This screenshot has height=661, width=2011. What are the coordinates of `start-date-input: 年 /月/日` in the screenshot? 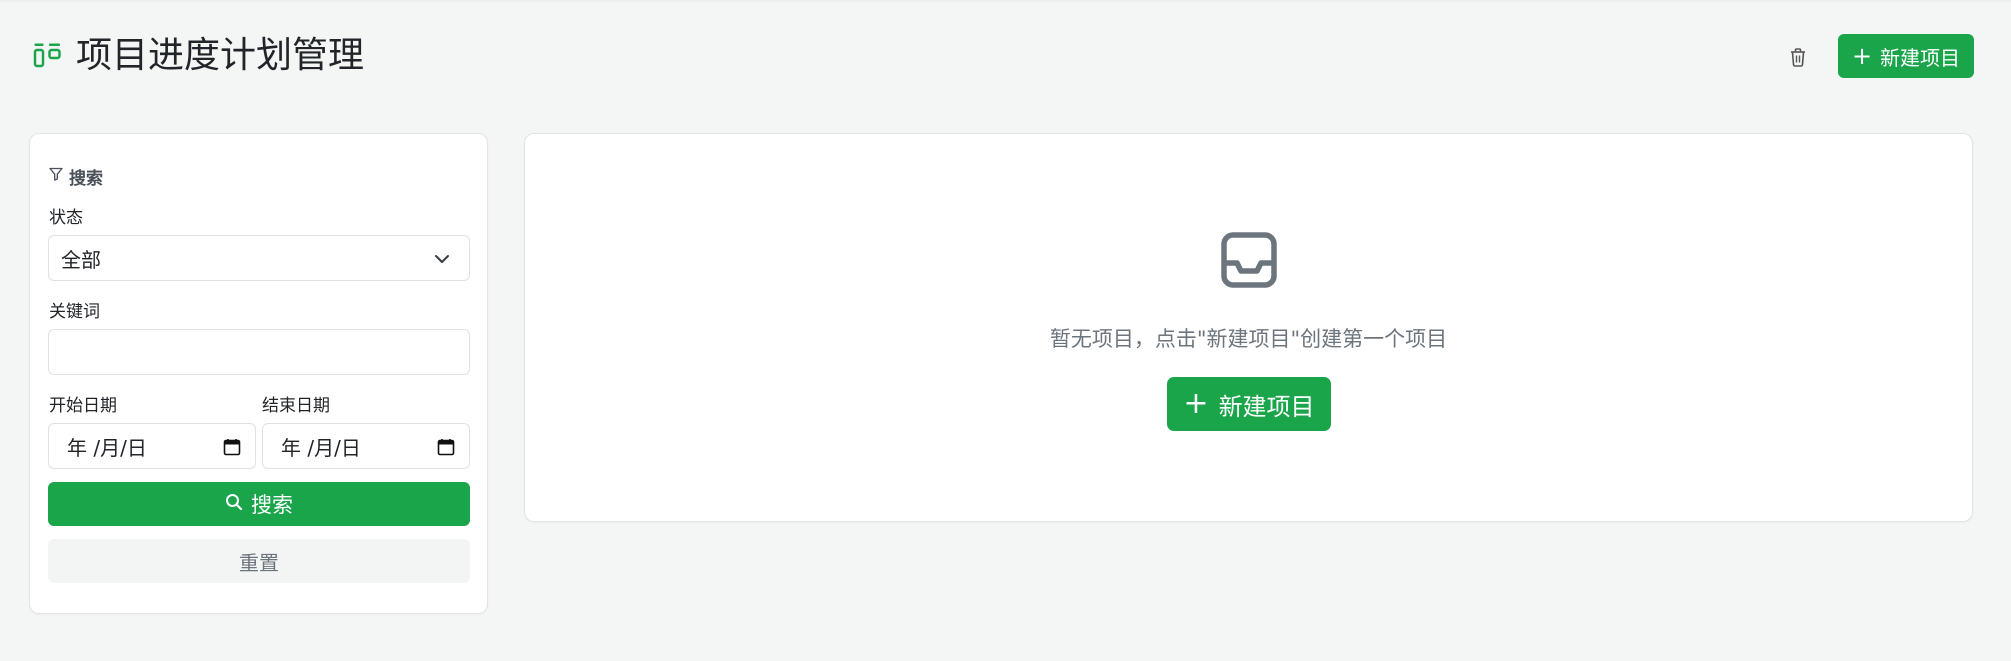 It's located at (152, 446).